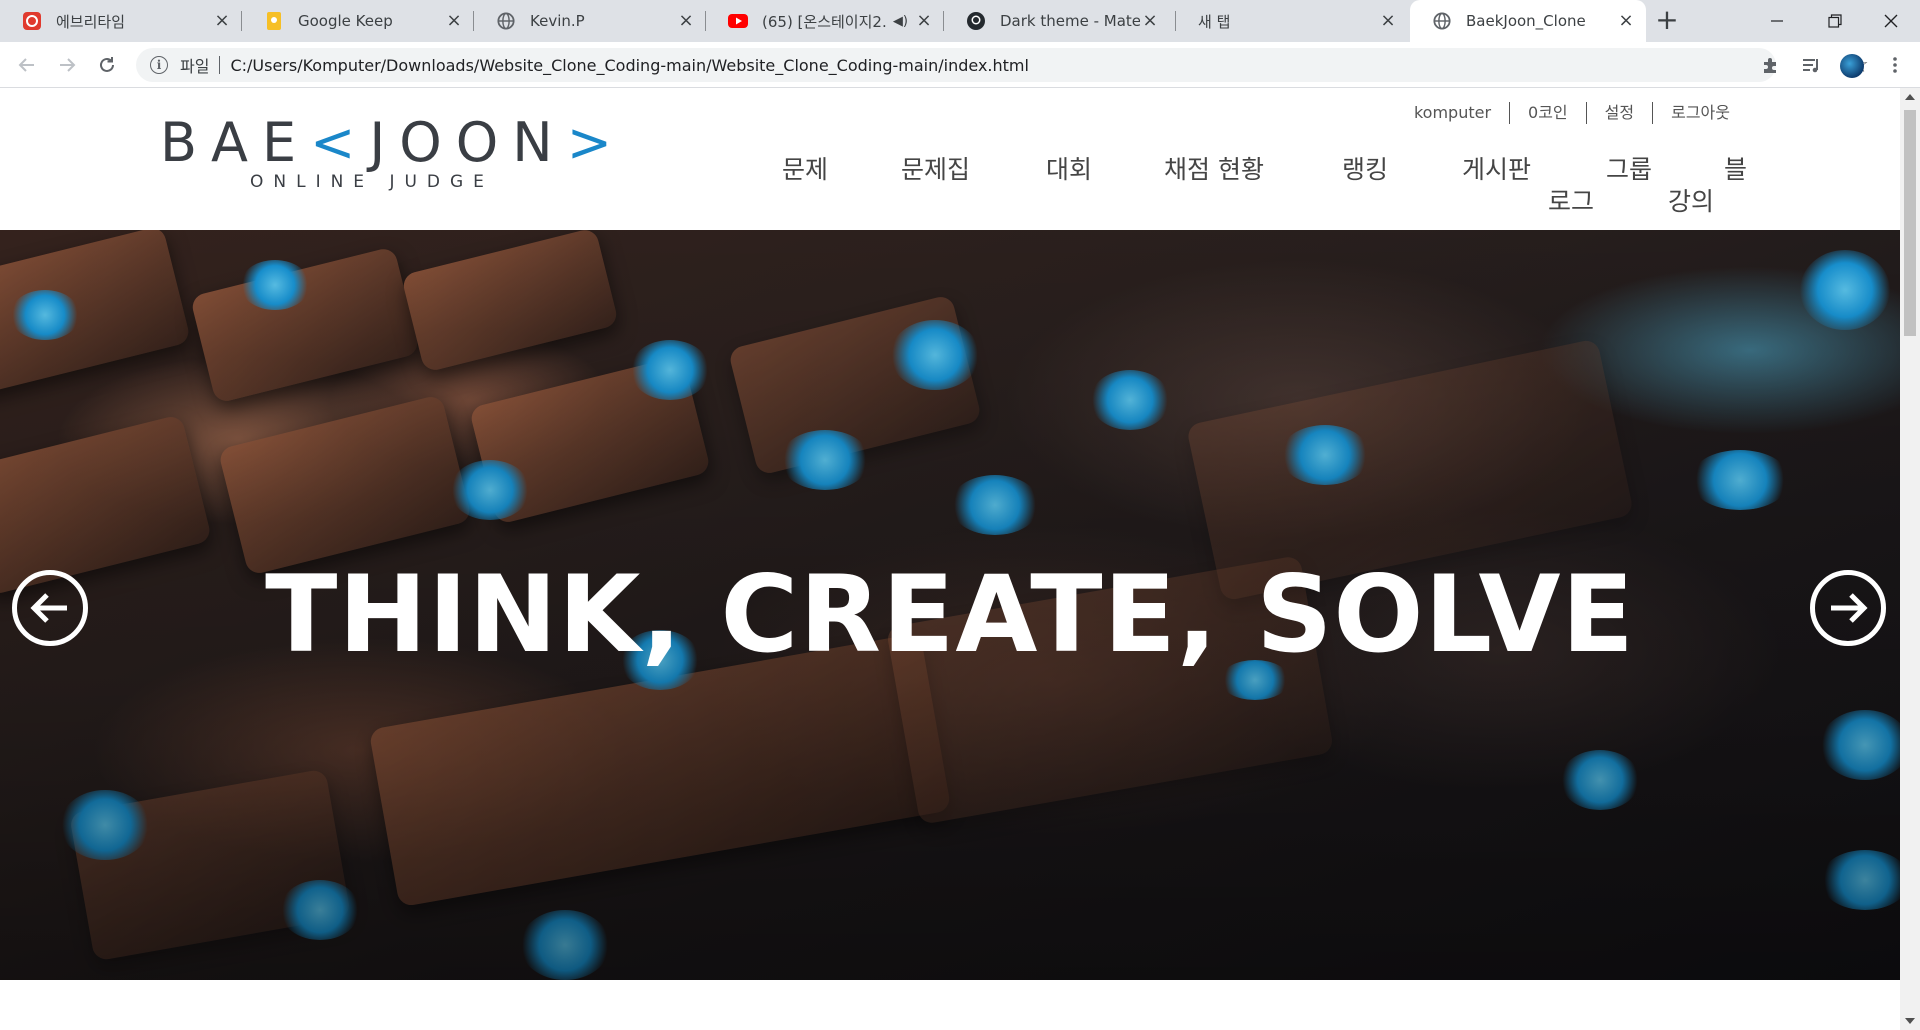 Image resolution: width=1920 pixels, height=1030 pixels. I want to click on browser-tab: 새 탭 ×, so click(1292, 21).